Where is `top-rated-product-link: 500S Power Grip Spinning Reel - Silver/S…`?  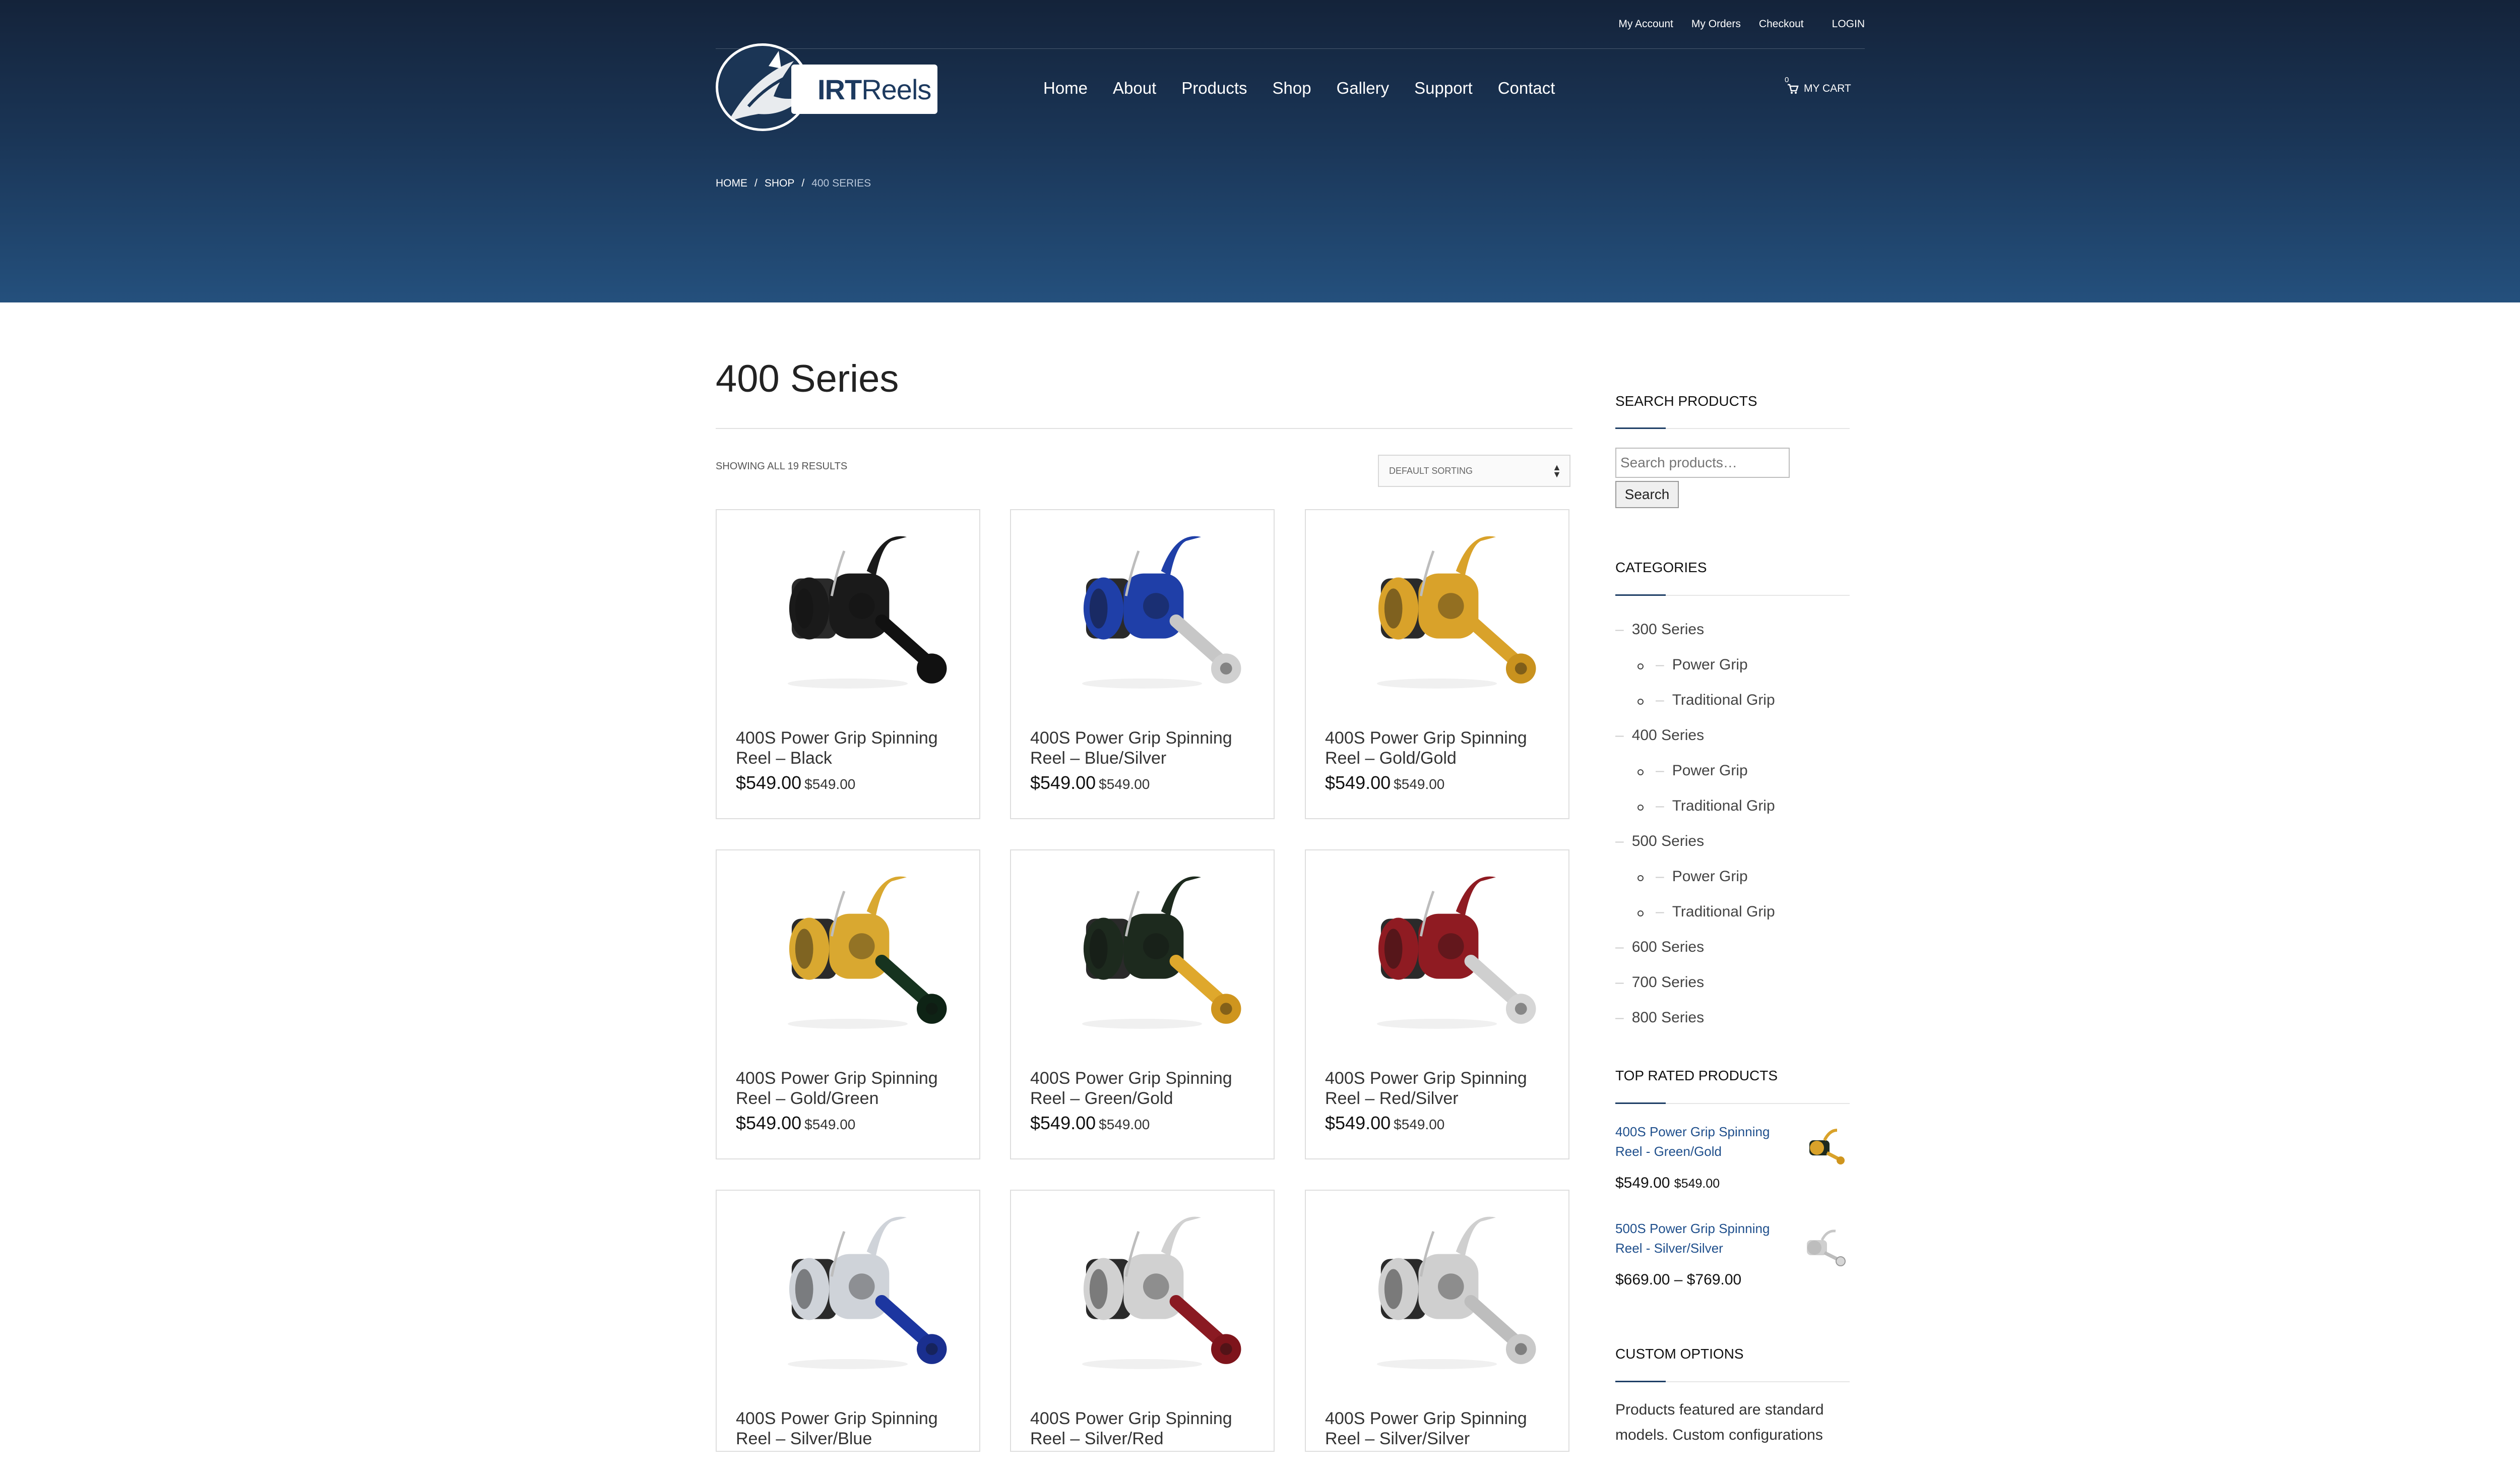 top-rated-product-link: 500S Power Grip Spinning Reel - Silver/S… is located at coordinates (1696, 1238).